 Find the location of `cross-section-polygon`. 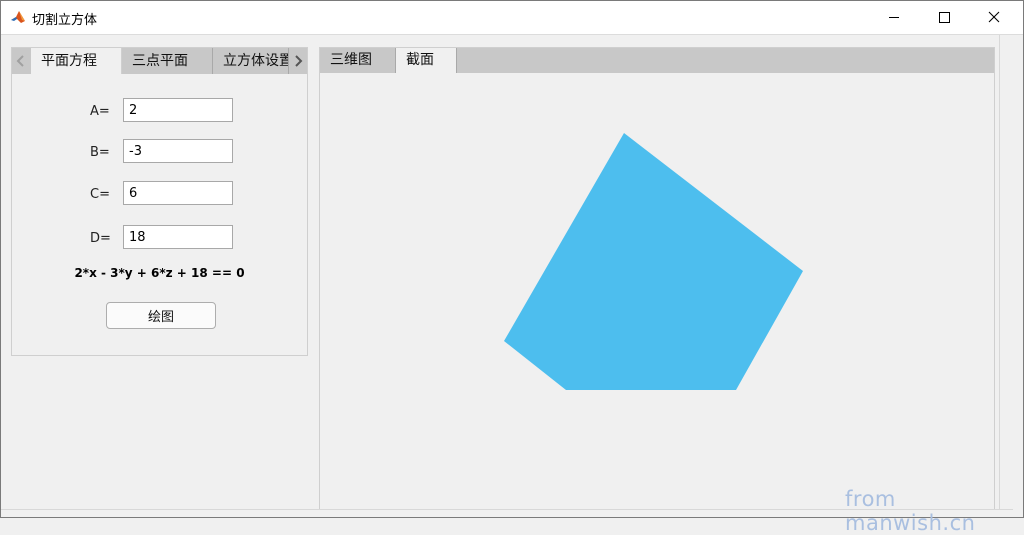

cross-section-polygon is located at coordinates (653, 261).